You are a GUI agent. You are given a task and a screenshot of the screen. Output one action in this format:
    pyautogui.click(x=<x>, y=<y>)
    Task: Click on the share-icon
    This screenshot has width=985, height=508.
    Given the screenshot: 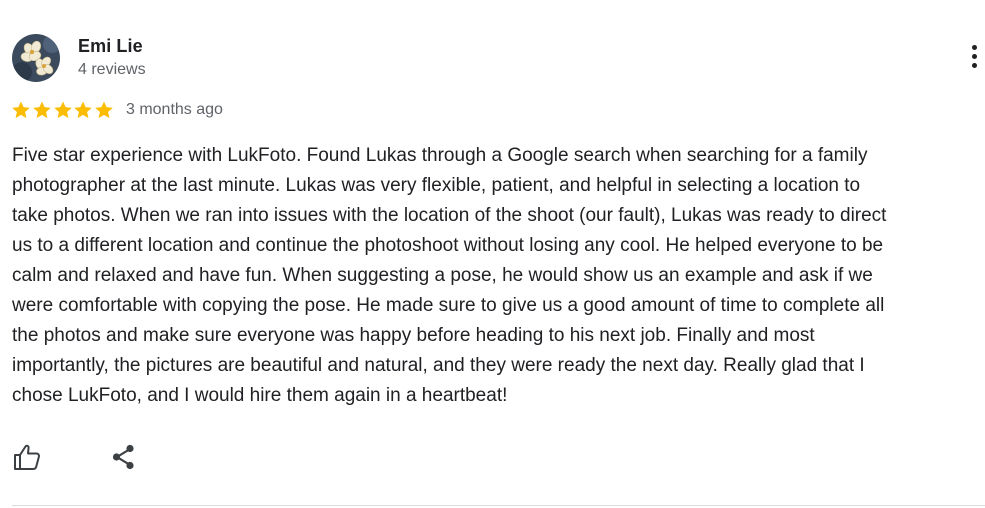 What is the action you would take?
    pyautogui.click(x=124, y=457)
    